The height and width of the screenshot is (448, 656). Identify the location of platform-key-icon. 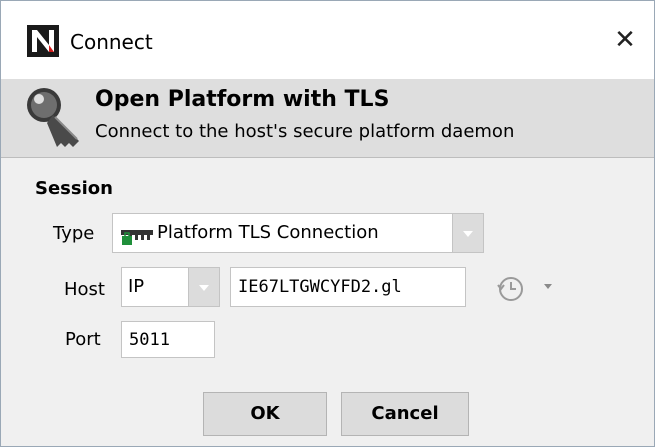
(137, 237).